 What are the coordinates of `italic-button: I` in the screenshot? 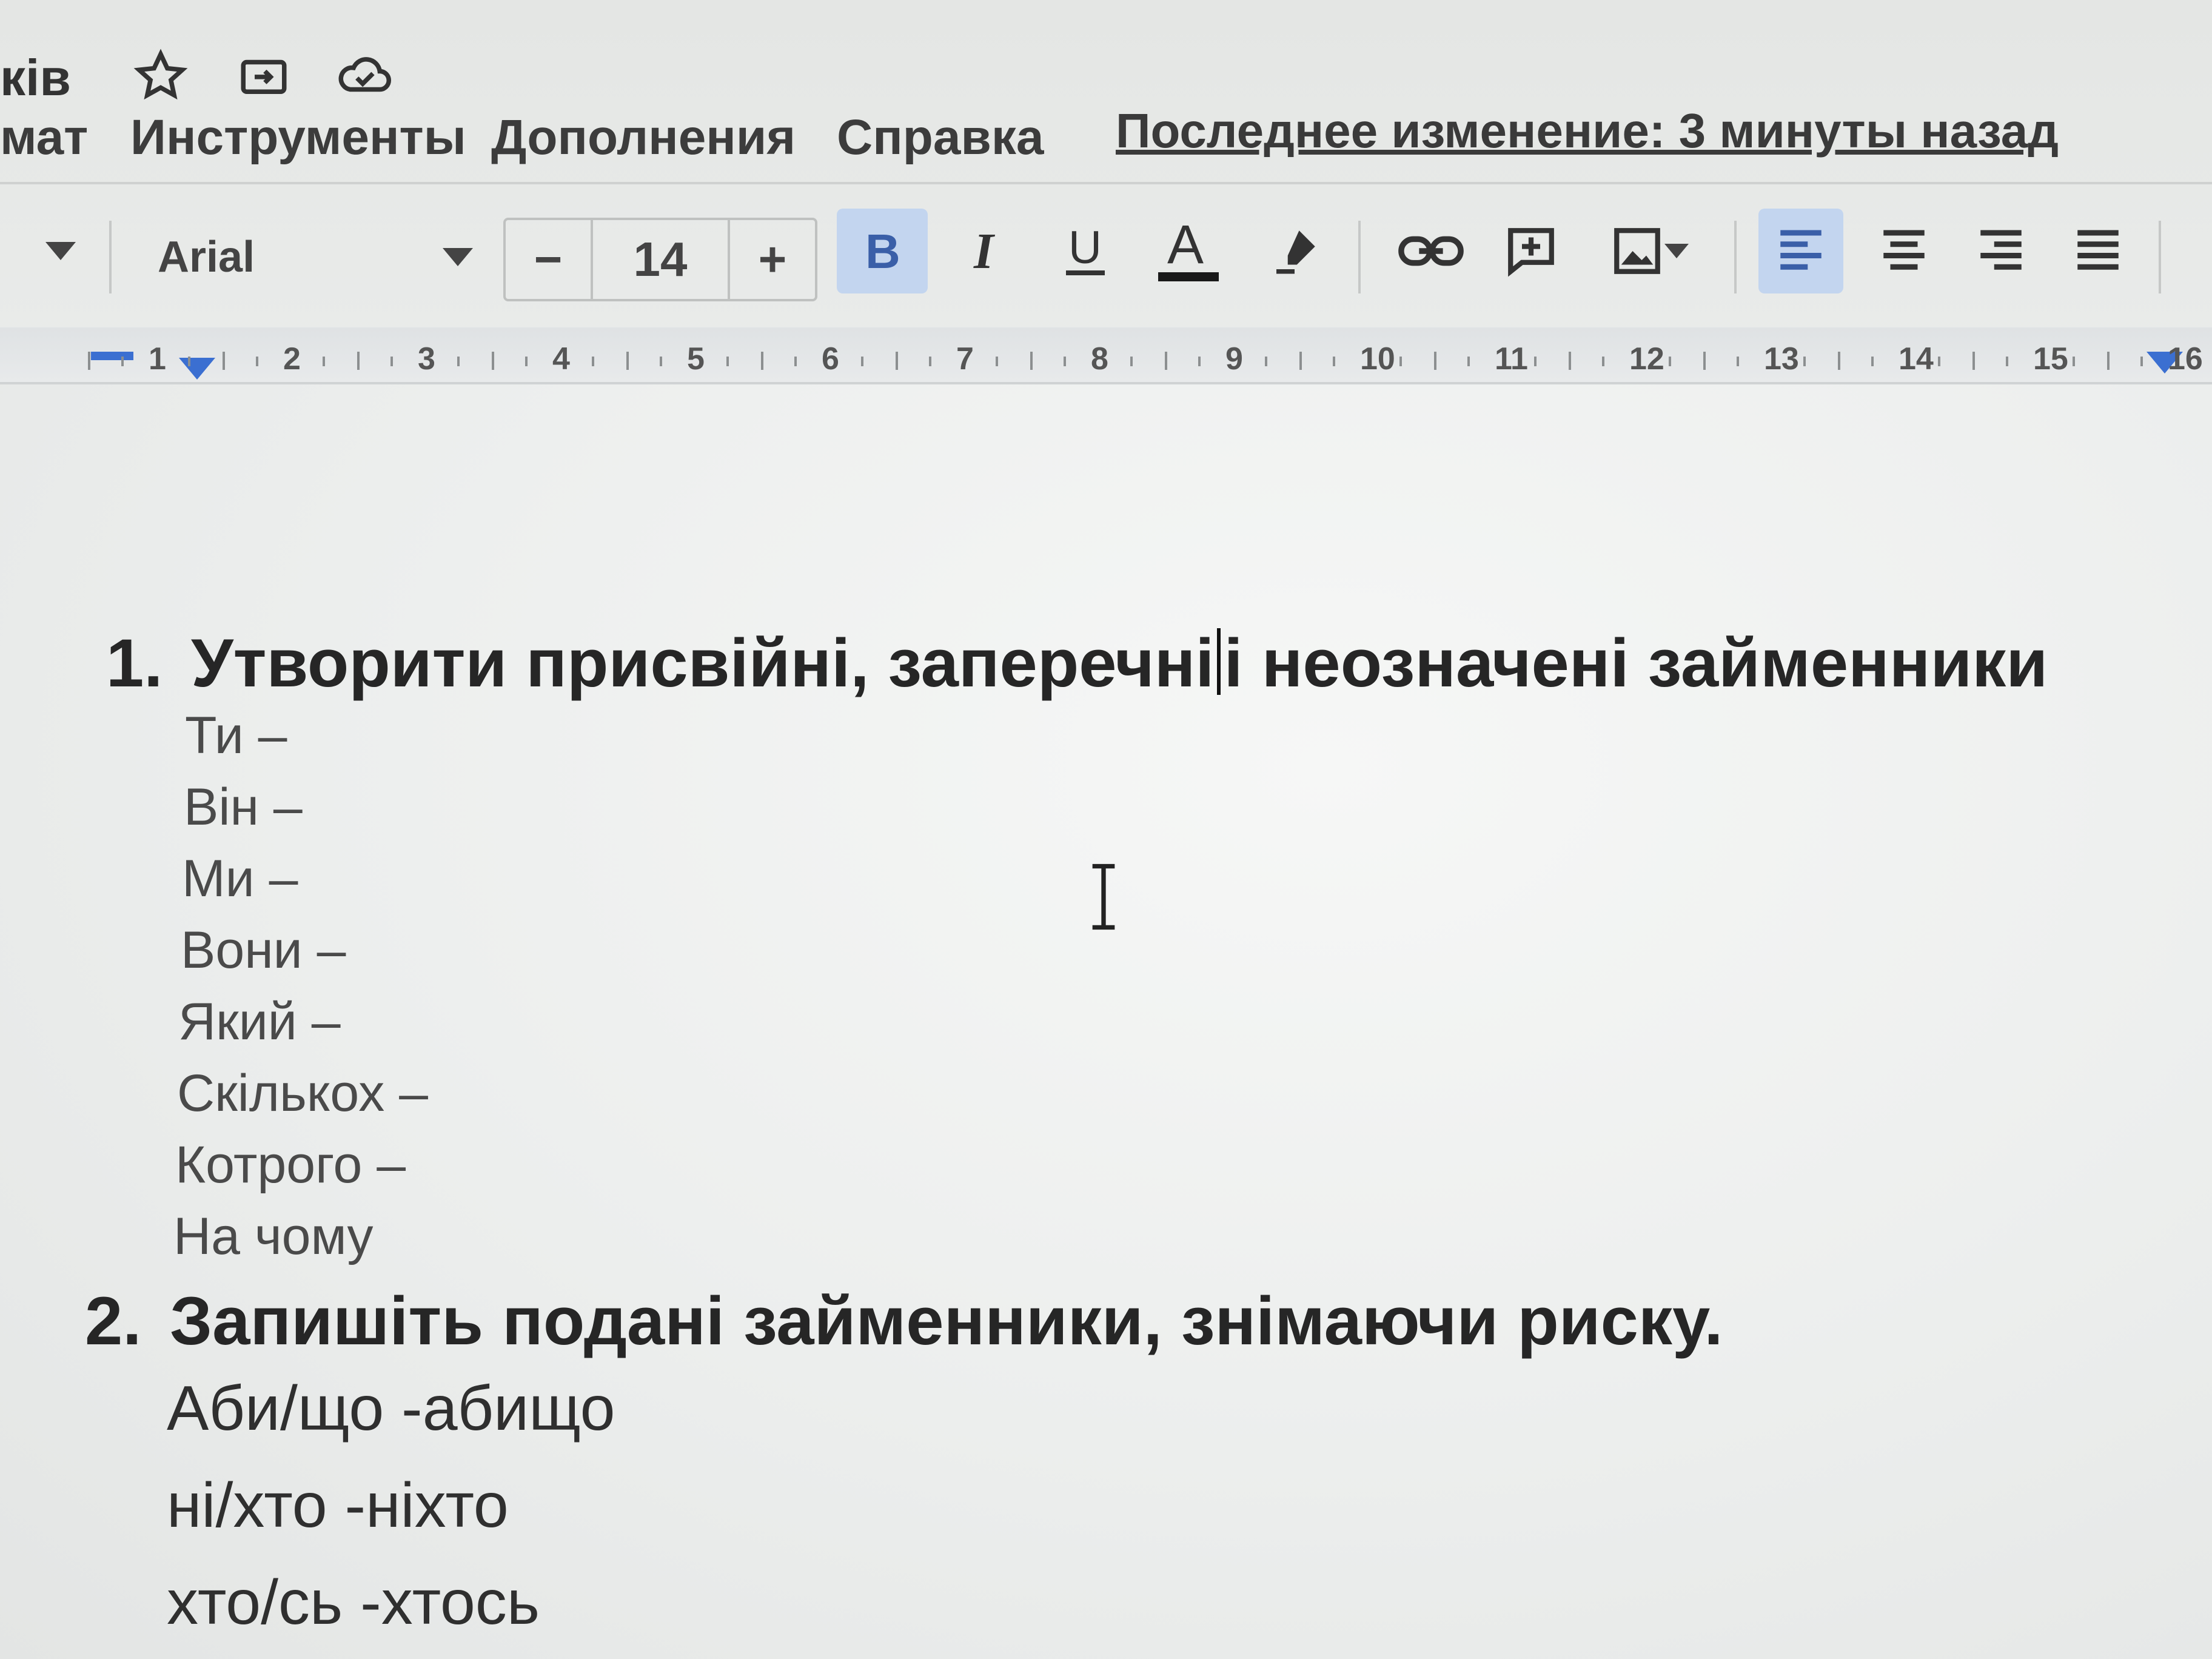 It's located at (989, 251).